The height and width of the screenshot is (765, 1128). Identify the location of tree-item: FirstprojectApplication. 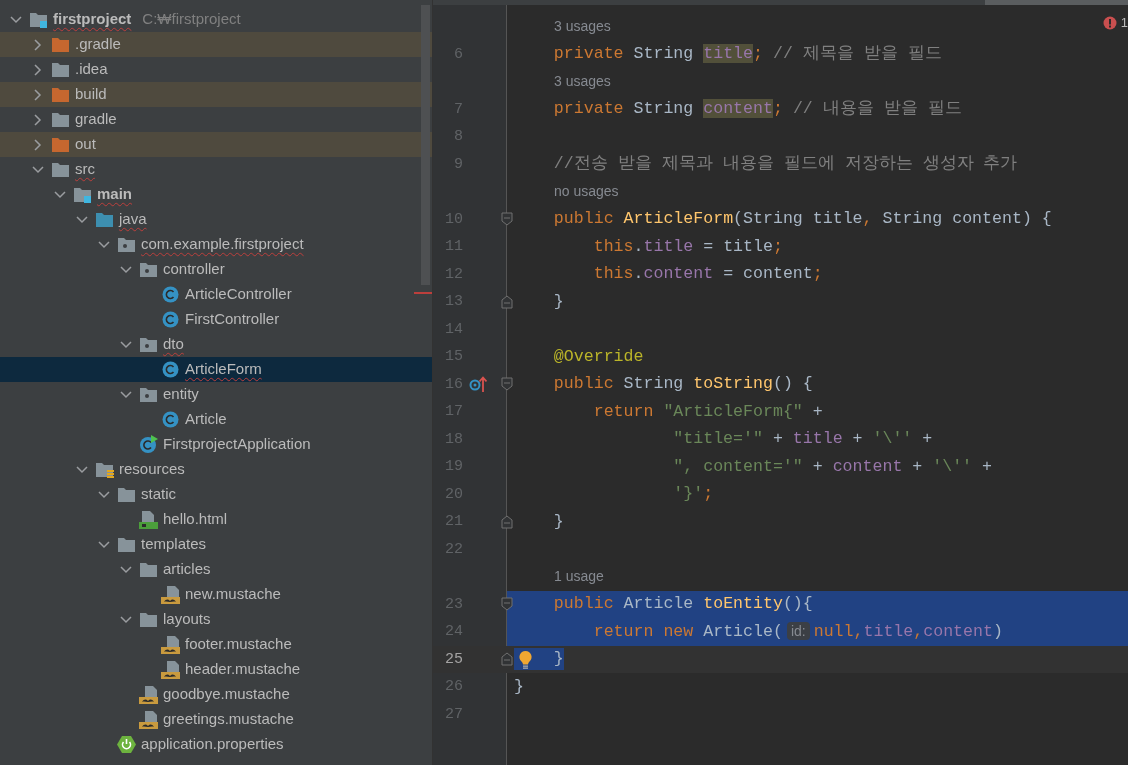
(216, 444).